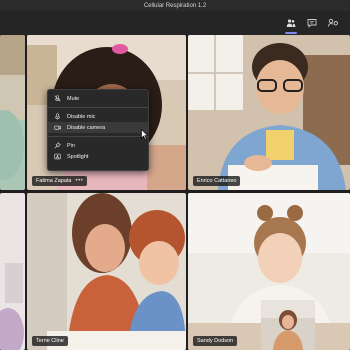 This screenshot has width=350, height=350. What do you see at coordinates (54, 181) in the screenshot?
I see `participant-name: Fatima Zapata` at bounding box center [54, 181].